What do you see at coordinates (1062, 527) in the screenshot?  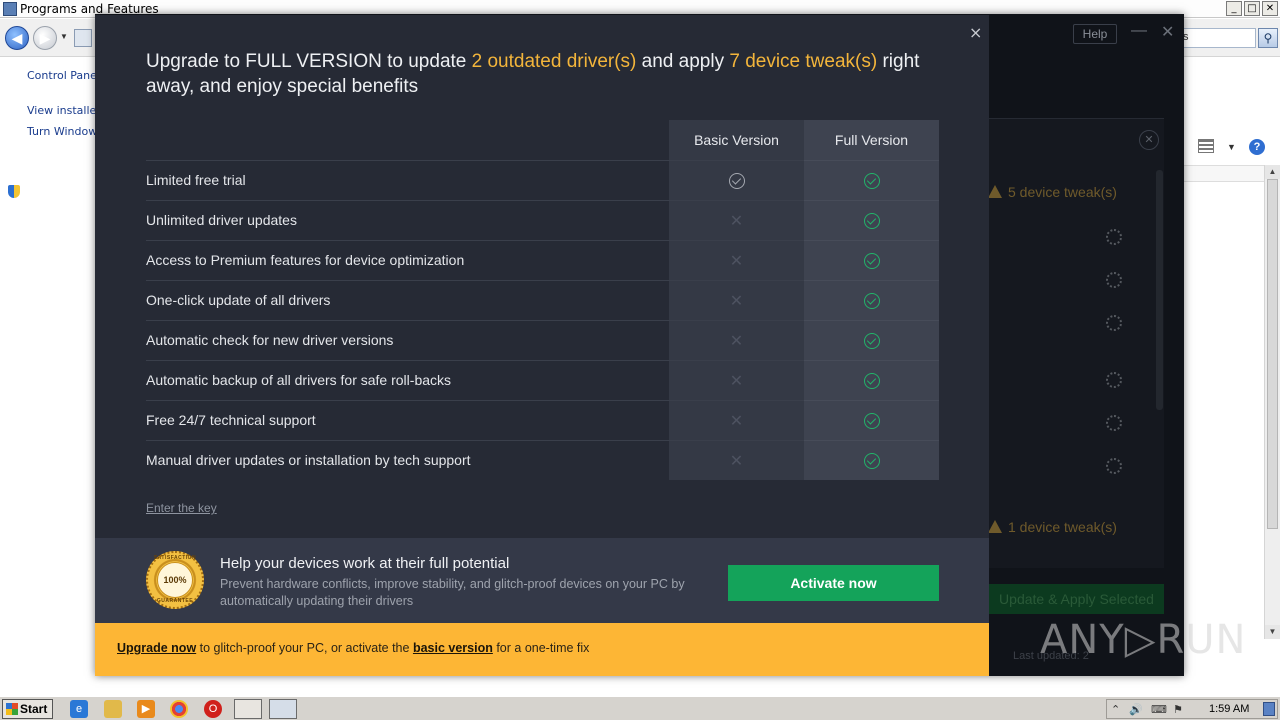 I see `tweak-warning-text: 1 device tweak(s)` at bounding box center [1062, 527].